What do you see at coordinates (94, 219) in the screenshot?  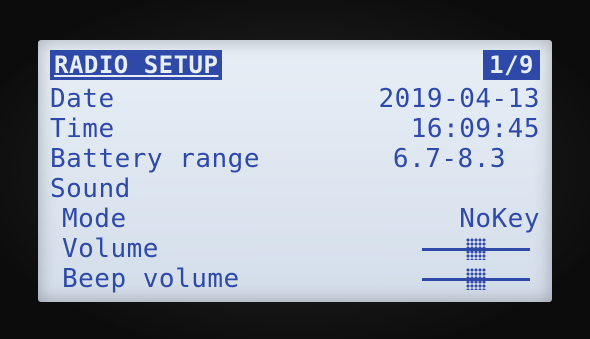 I see `mode-label: Mode` at bounding box center [94, 219].